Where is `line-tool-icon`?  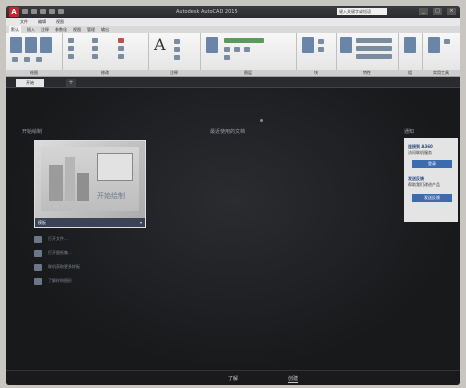 line-tool-icon is located at coordinates (16, 45).